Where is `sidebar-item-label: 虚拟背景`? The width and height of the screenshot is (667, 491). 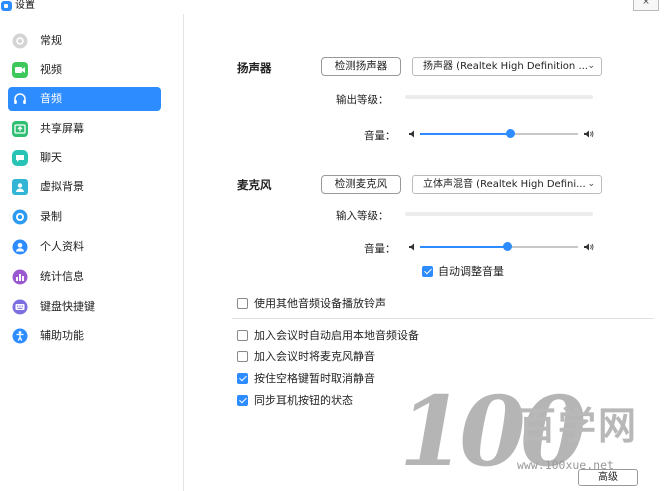 sidebar-item-label: 虚拟背景 is located at coordinates (62, 186).